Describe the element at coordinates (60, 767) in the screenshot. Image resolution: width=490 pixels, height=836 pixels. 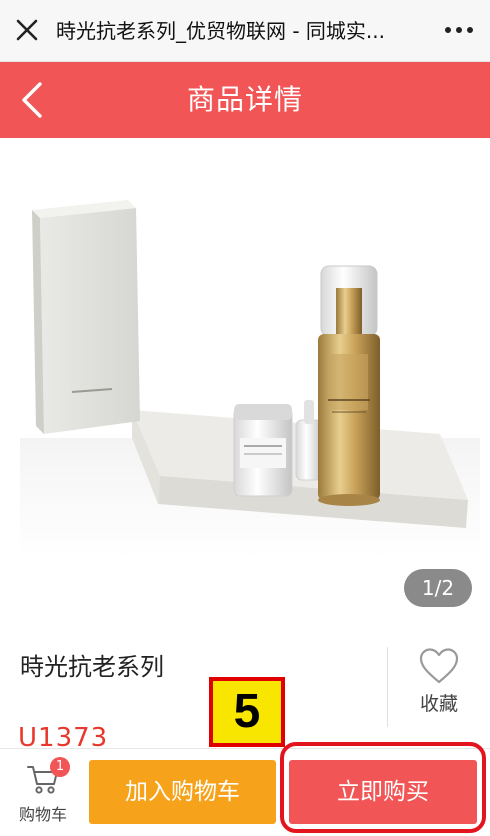
I see `cart-count-badge: 1` at that location.